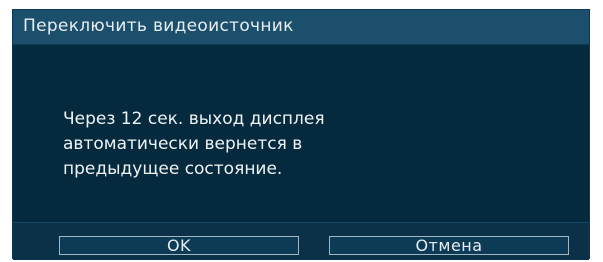 This screenshot has width=603, height=262. What do you see at coordinates (183, 144) in the screenshot?
I see `message-line-2: автоматически вернется в` at bounding box center [183, 144].